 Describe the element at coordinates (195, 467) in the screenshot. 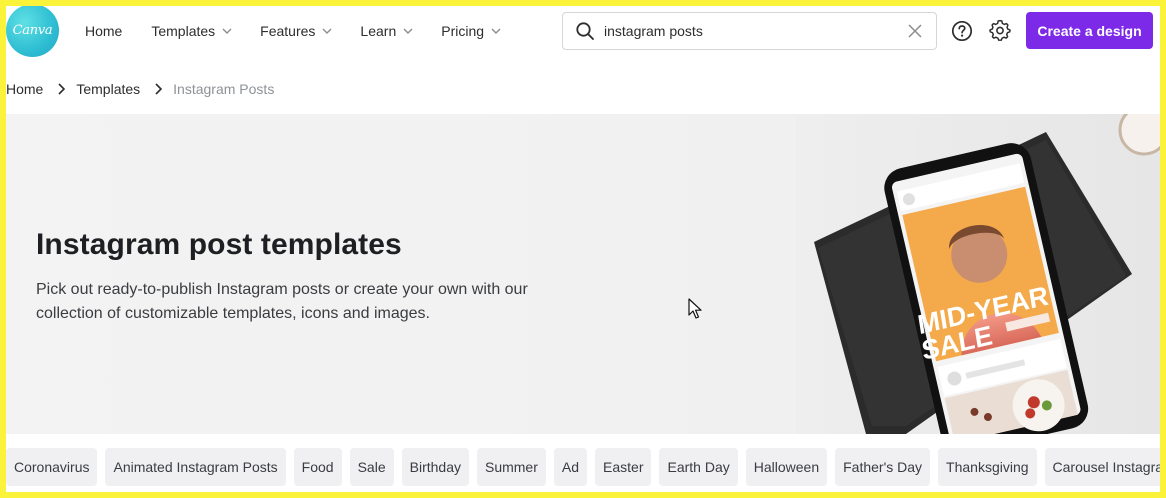

I see `category-chip: Animated Instagram Posts` at that location.